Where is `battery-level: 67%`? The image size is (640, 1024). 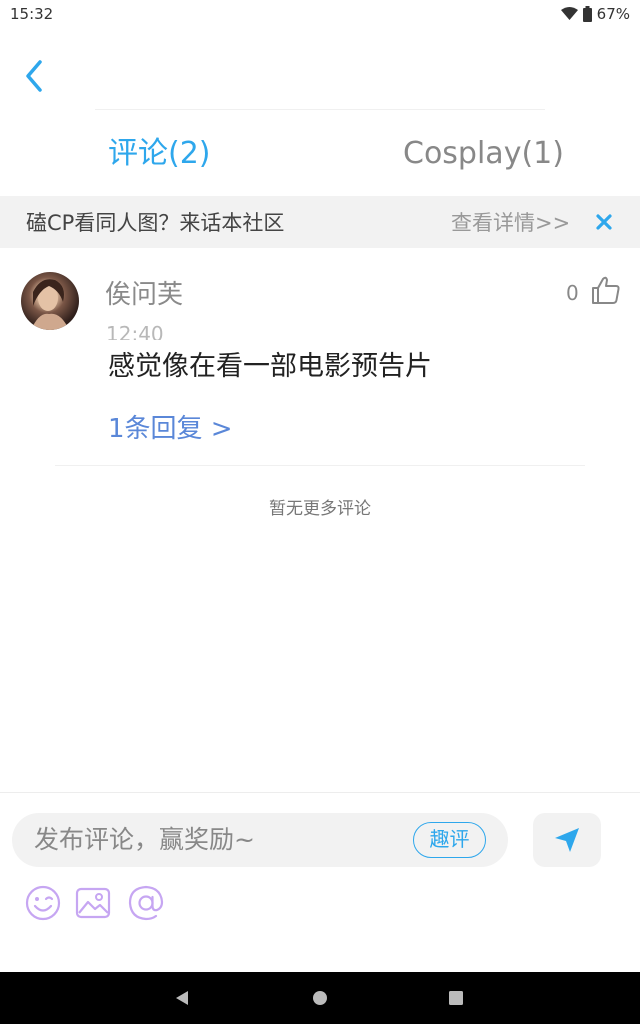
battery-level: 67% is located at coordinates (613, 14).